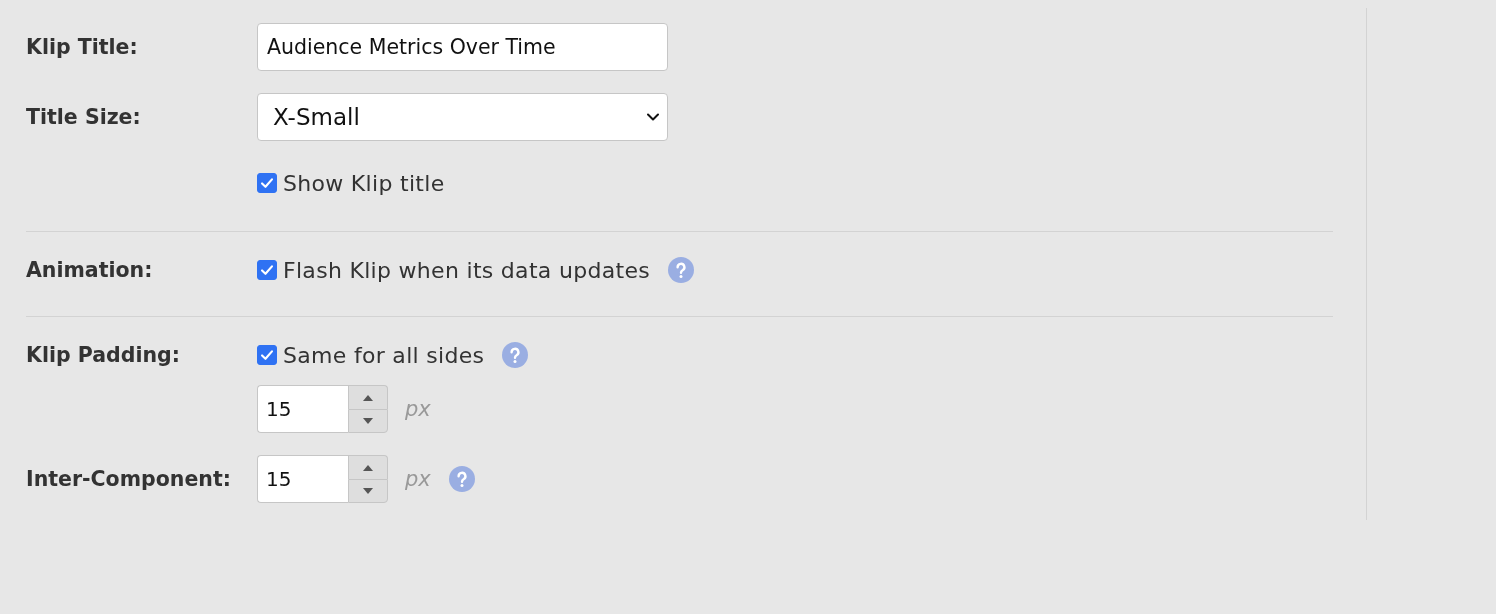  What do you see at coordinates (384, 355) in the screenshot?
I see `checkbox-label: Same for all sides` at bounding box center [384, 355].